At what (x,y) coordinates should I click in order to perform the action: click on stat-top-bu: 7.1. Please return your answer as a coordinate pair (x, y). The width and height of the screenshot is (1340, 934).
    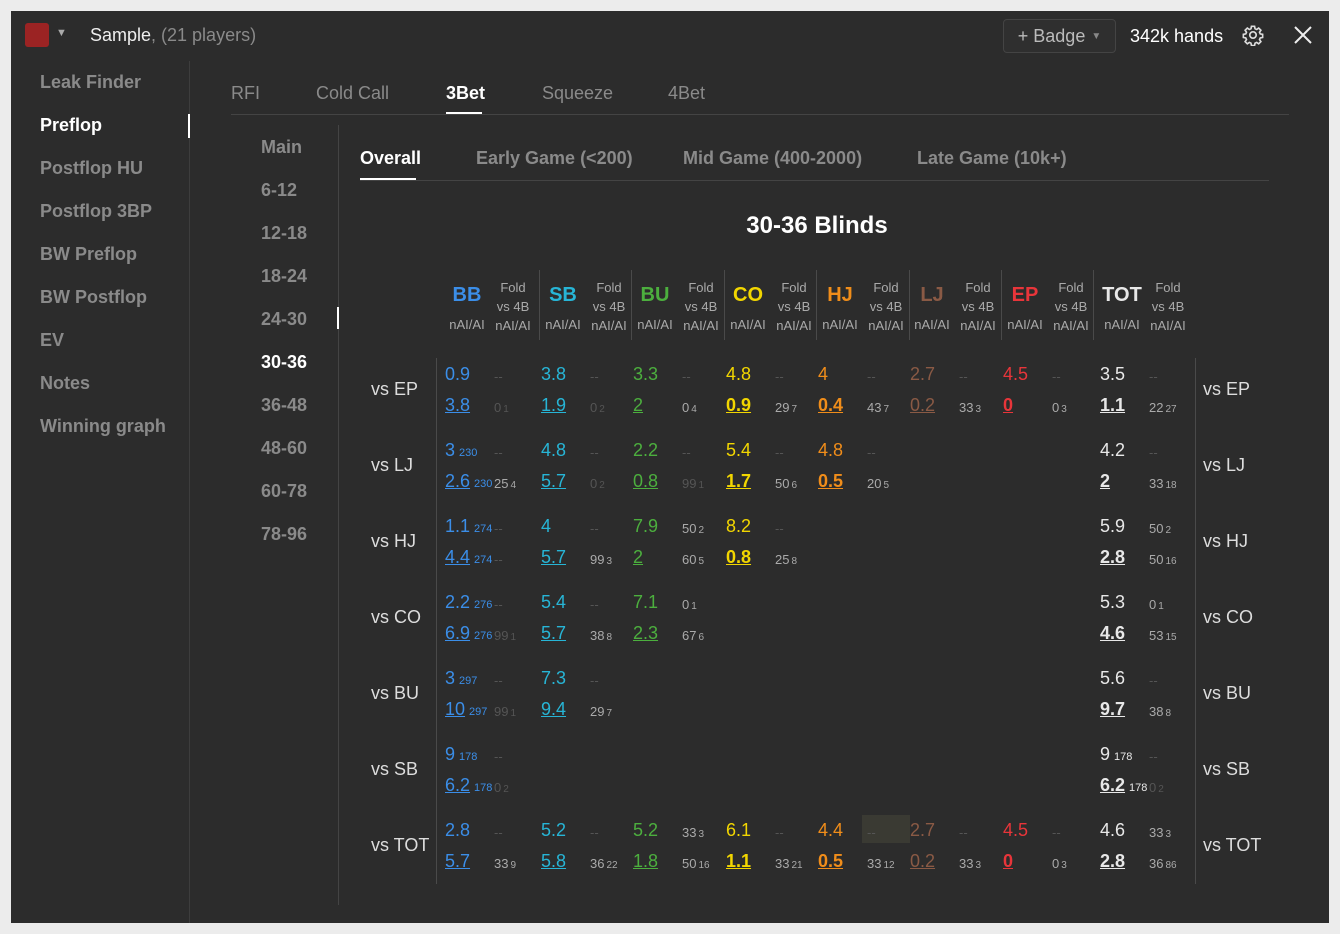
    Looking at the image, I should click on (645, 602).